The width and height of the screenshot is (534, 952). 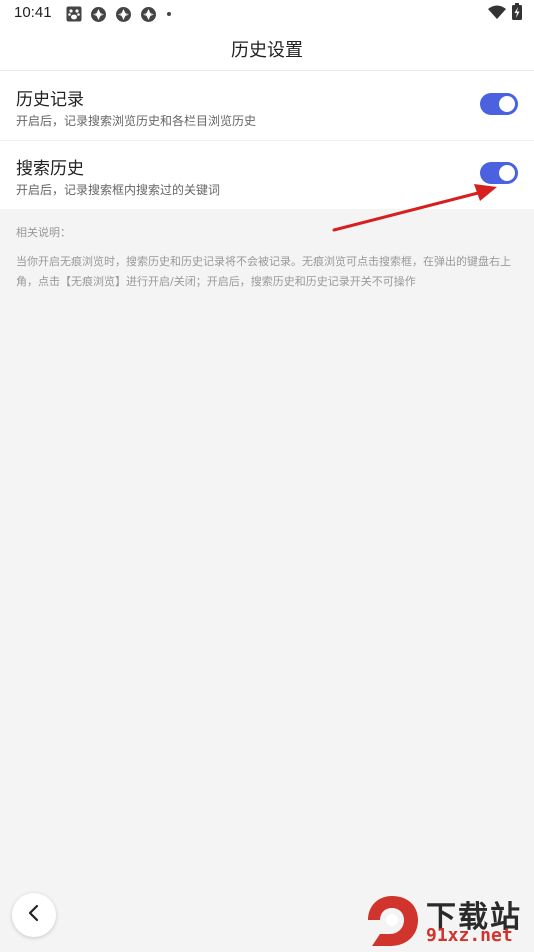 I want to click on header: 历史设置, so click(x=267, y=49).